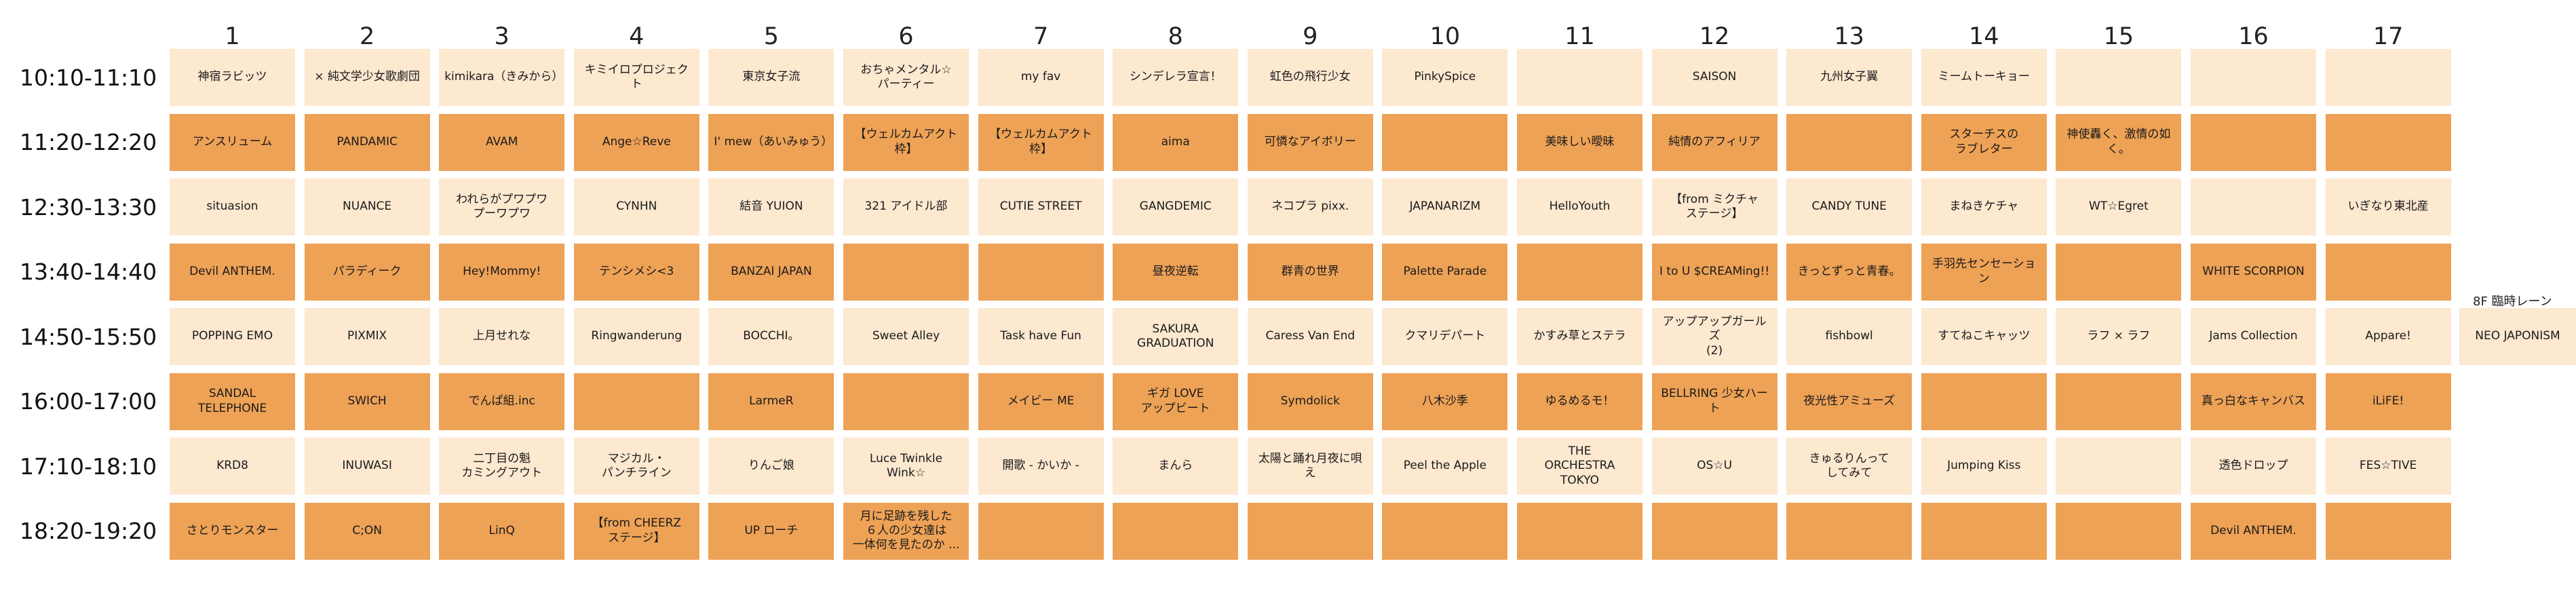 The width and height of the screenshot is (2576, 591). What do you see at coordinates (771, 401) in the screenshot?
I see `schedule-cell: LarmeR` at bounding box center [771, 401].